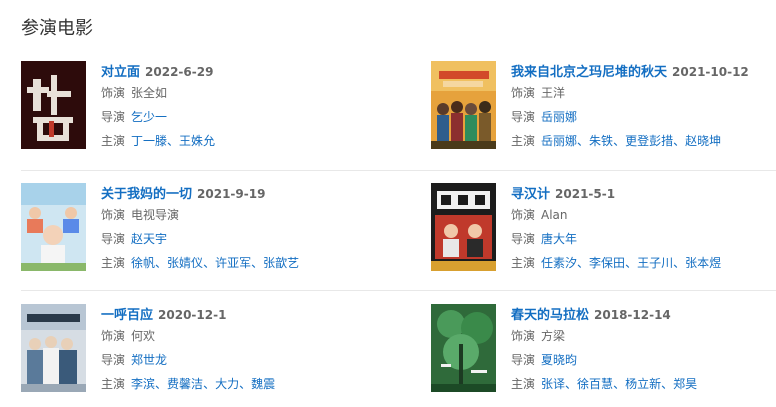  I want to click on cast-link: 李滨, so click(143, 384).